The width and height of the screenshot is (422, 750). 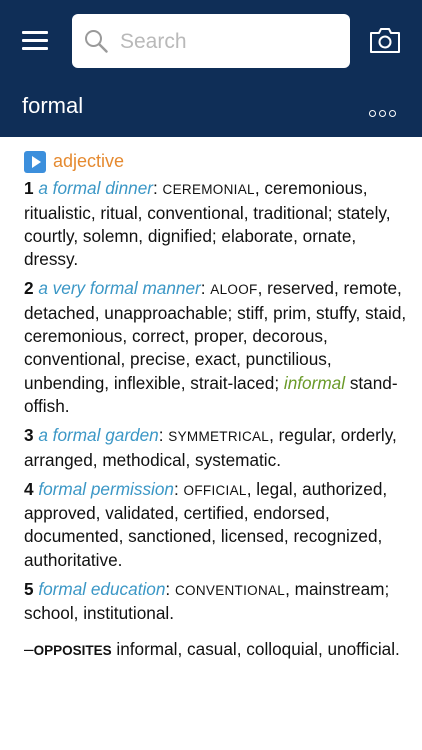 I want to click on part-of-speech-row: adjective, so click(x=219, y=161).